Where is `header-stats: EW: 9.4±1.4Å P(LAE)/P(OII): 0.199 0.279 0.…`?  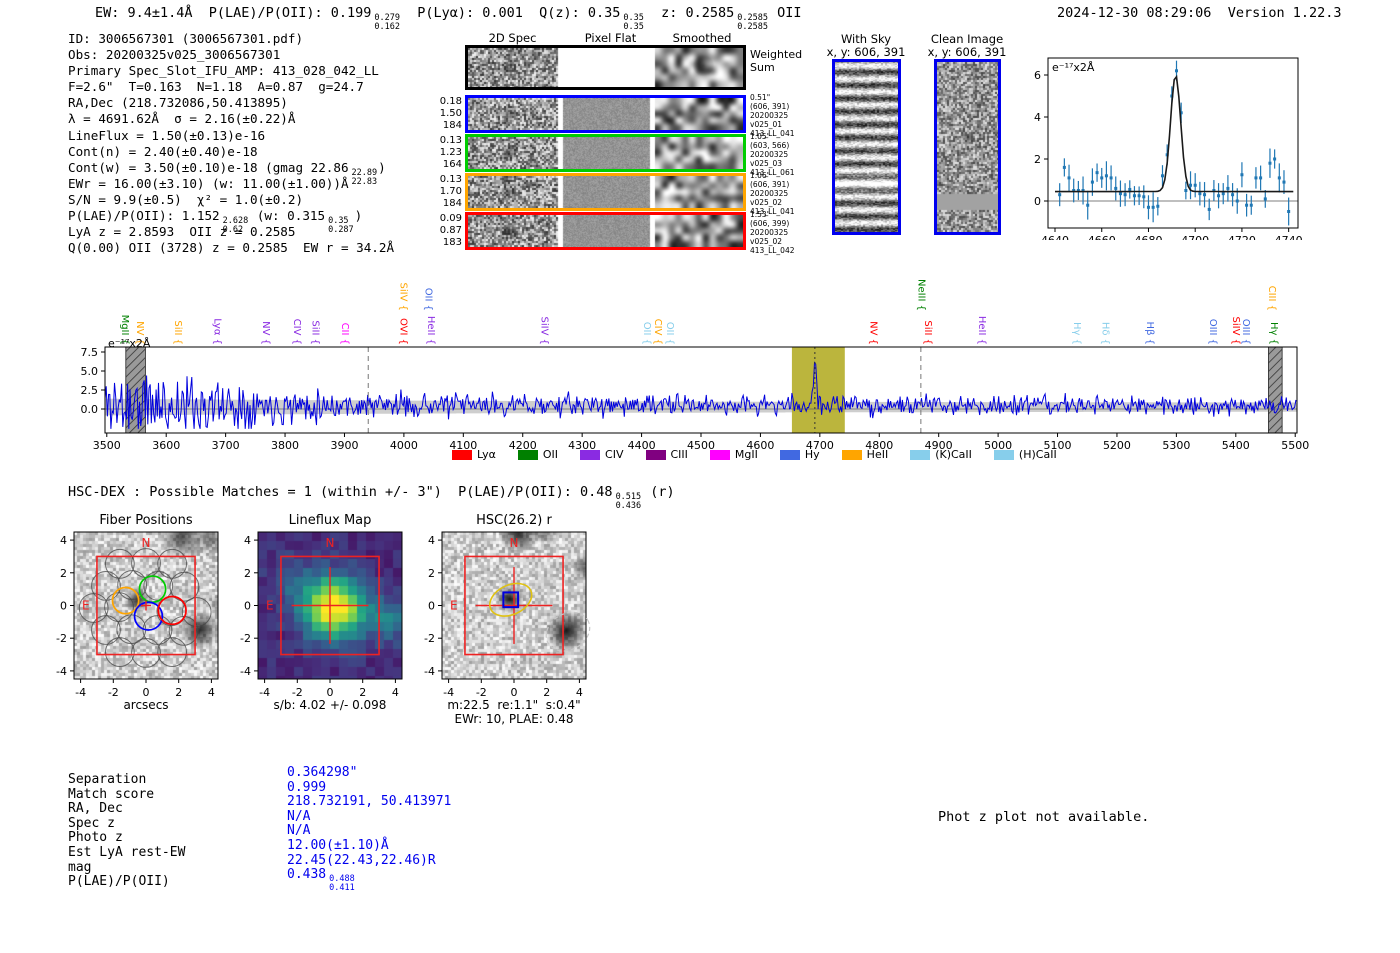
header-stats: EW: 9.4±1.4Å P(LAE)/P(OII): 0.199 0.279 0.… is located at coordinates (448, 18).